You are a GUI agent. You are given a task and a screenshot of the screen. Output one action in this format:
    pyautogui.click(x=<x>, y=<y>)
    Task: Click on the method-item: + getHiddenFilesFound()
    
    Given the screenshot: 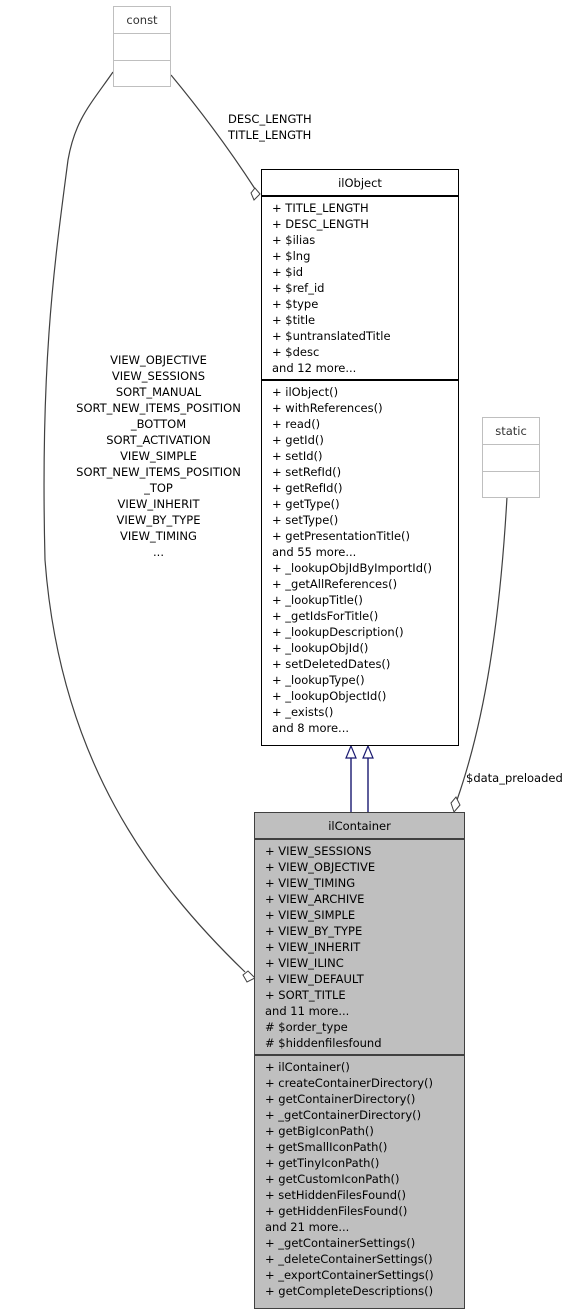 What is the action you would take?
    pyautogui.click(x=336, y=1211)
    